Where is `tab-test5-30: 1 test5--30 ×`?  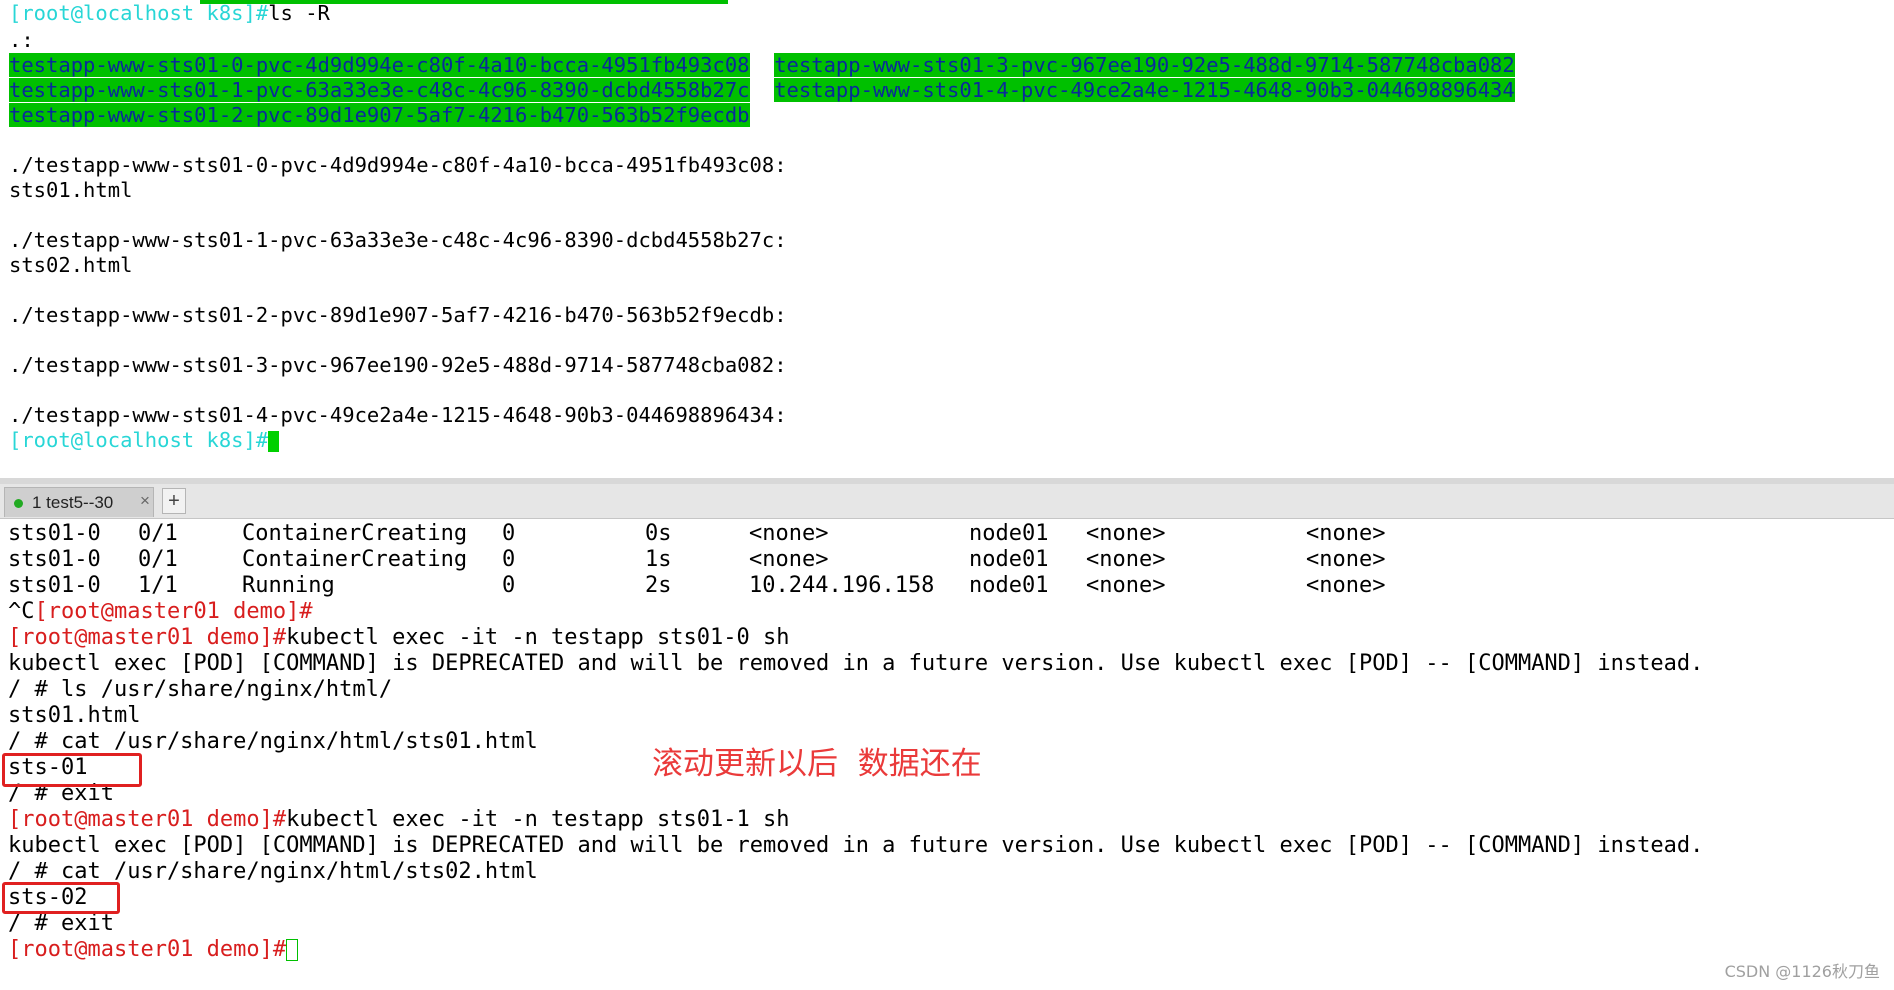 tab-test5-30: 1 test5--30 × is located at coordinates (79, 502).